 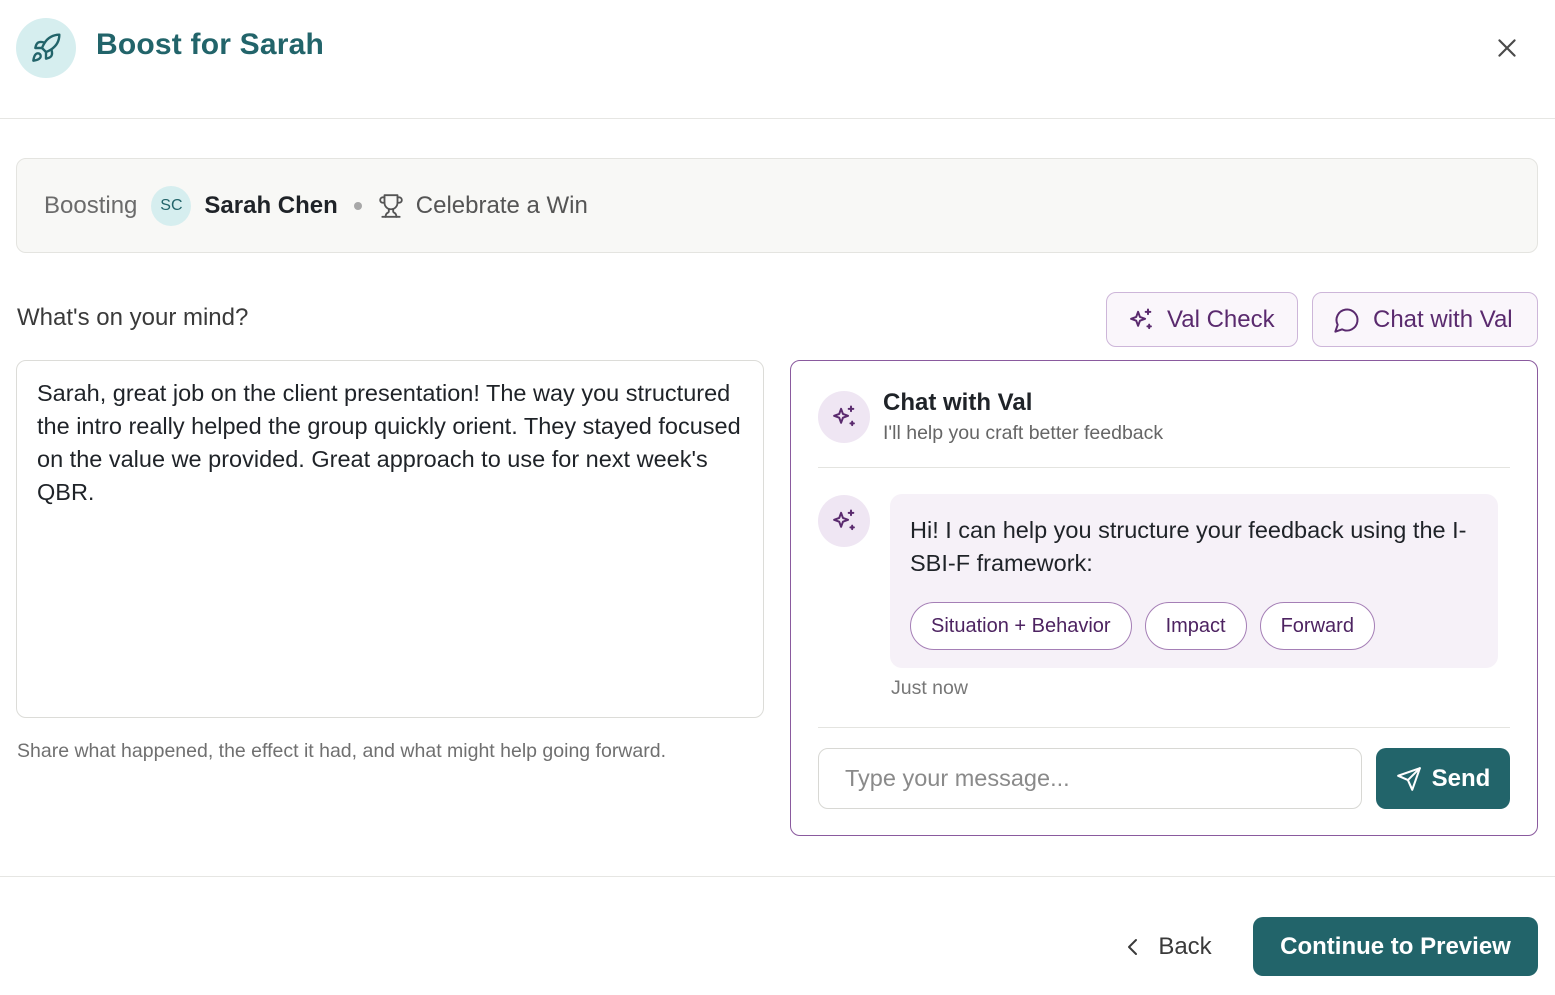 I want to click on chat-header-divider, so click(x=1164, y=467).